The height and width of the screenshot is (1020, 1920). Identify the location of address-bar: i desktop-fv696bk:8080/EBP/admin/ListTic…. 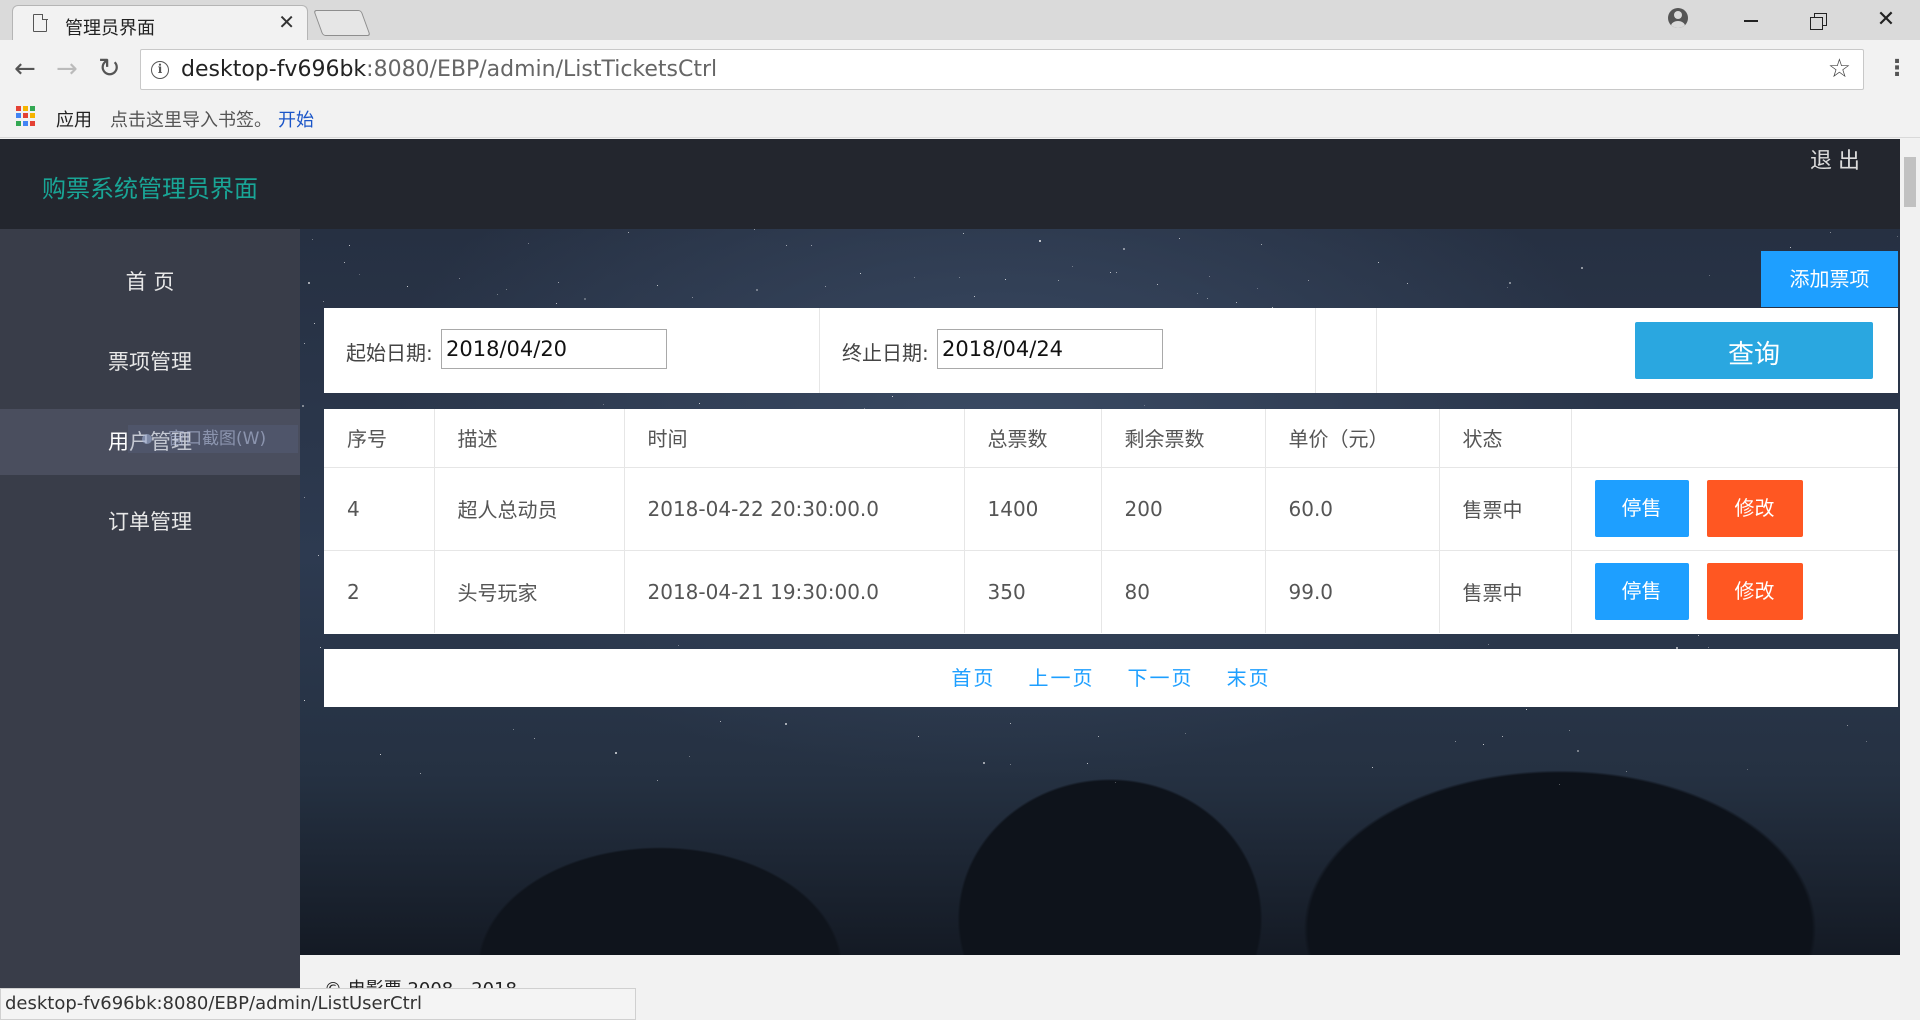
(1002, 69).